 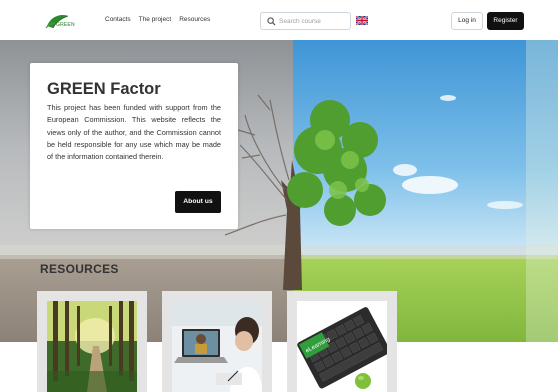 I want to click on nav-contacts: Contacts, so click(x=118, y=19).